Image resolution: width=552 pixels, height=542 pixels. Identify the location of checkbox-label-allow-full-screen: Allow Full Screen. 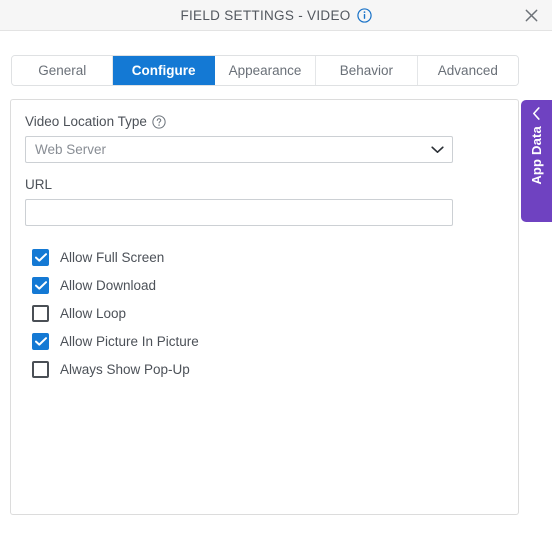
(112, 257).